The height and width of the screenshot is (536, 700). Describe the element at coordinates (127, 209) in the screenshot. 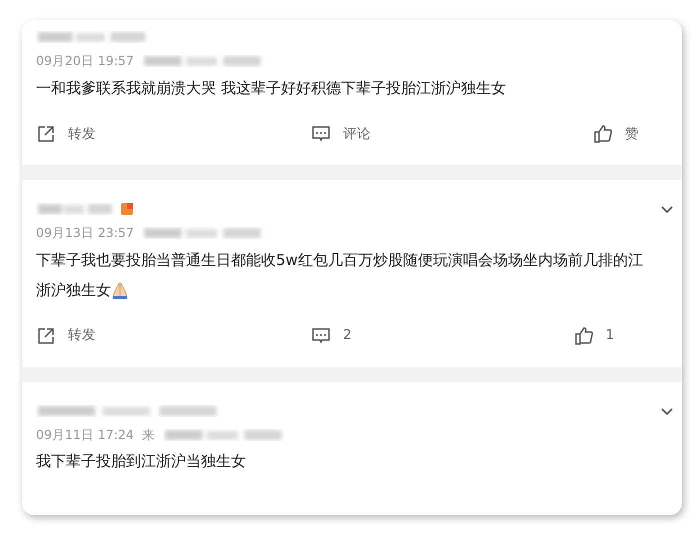

I see `badge-icon` at that location.